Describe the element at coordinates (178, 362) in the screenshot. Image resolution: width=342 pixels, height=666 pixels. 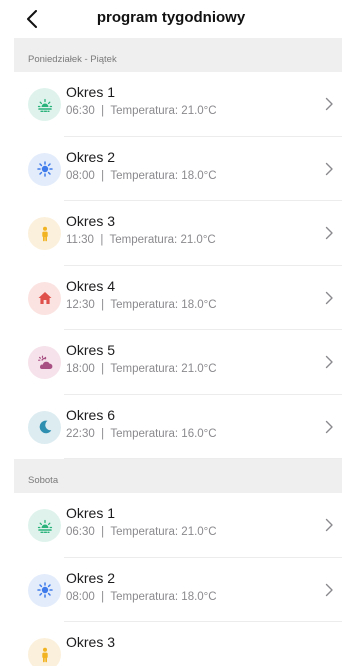
I see `period-row: Okres 5 18:00 | Temperatura: 21.0°C` at that location.